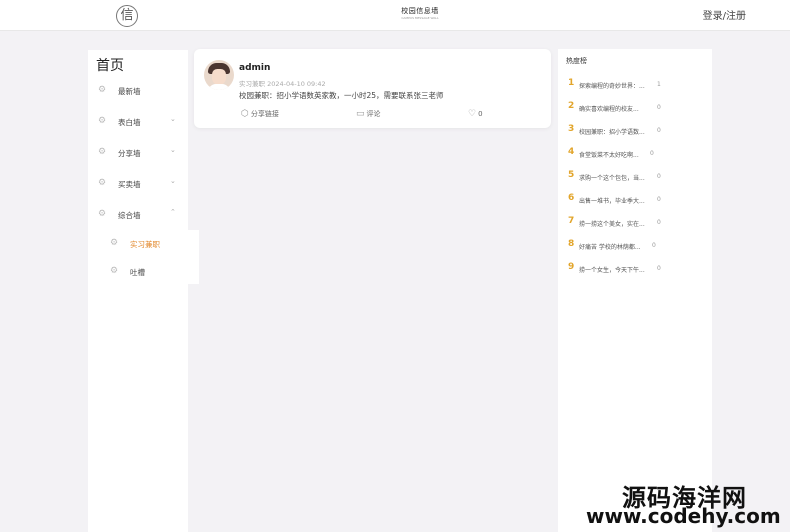 Image resolution: width=790 pixels, height=532 pixels. Describe the element at coordinates (480, 114) in the screenshot. I see `like-count: 0` at that location.